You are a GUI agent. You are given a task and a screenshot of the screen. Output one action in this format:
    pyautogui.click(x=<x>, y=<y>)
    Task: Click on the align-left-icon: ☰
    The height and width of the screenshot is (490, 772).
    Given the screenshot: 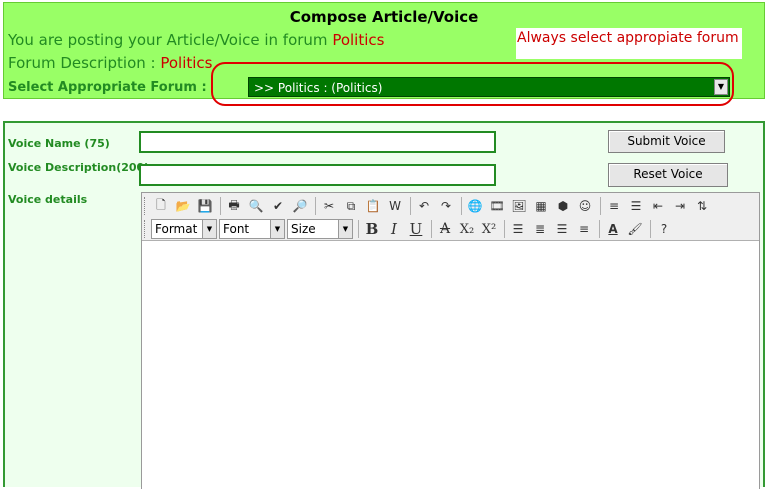 What is the action you would take?
    pyautogui.click(x=518, y=229)
    